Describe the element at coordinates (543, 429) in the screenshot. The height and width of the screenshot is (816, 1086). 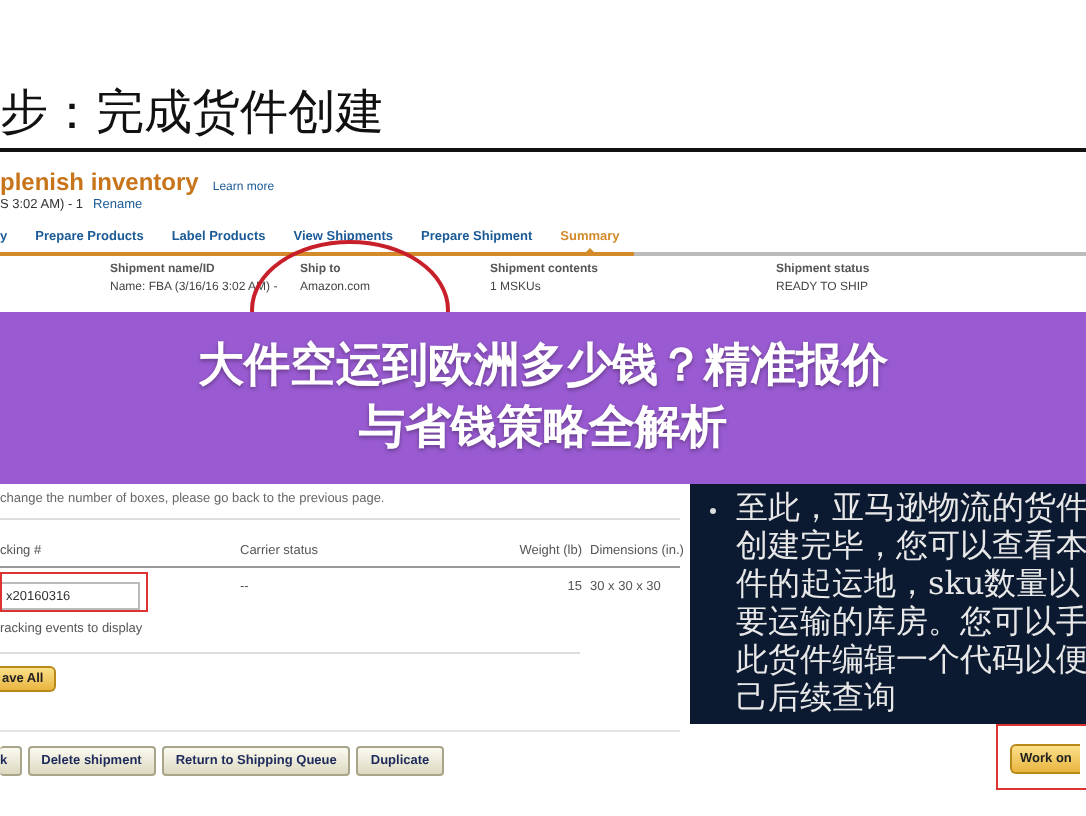
I see `banner-title: 与省钱策略全解析` at that location.